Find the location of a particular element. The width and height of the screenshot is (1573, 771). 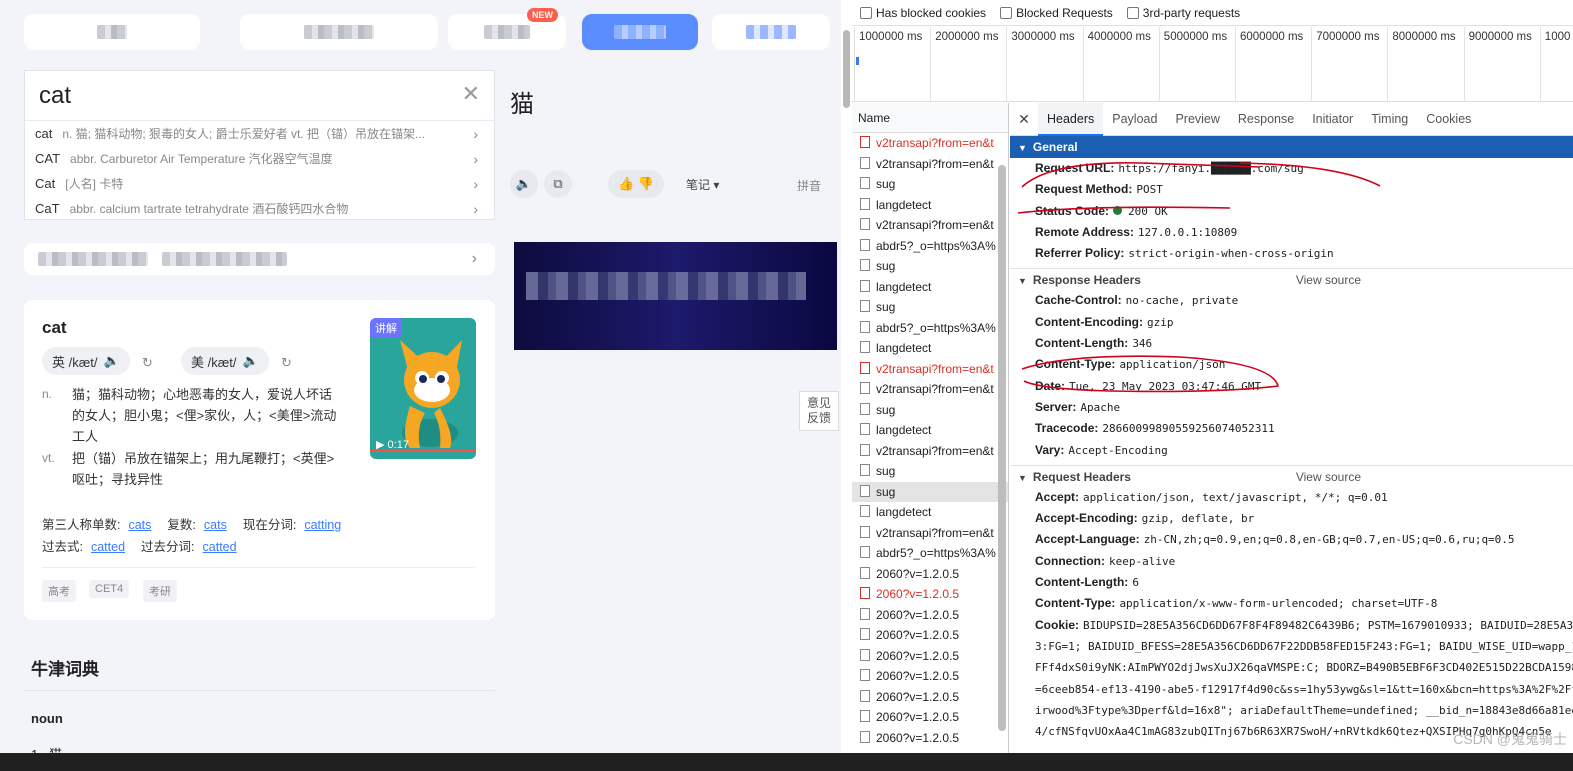

request-headers-section: ▼ Request Headers View source is located at coordinates (1291, 476).